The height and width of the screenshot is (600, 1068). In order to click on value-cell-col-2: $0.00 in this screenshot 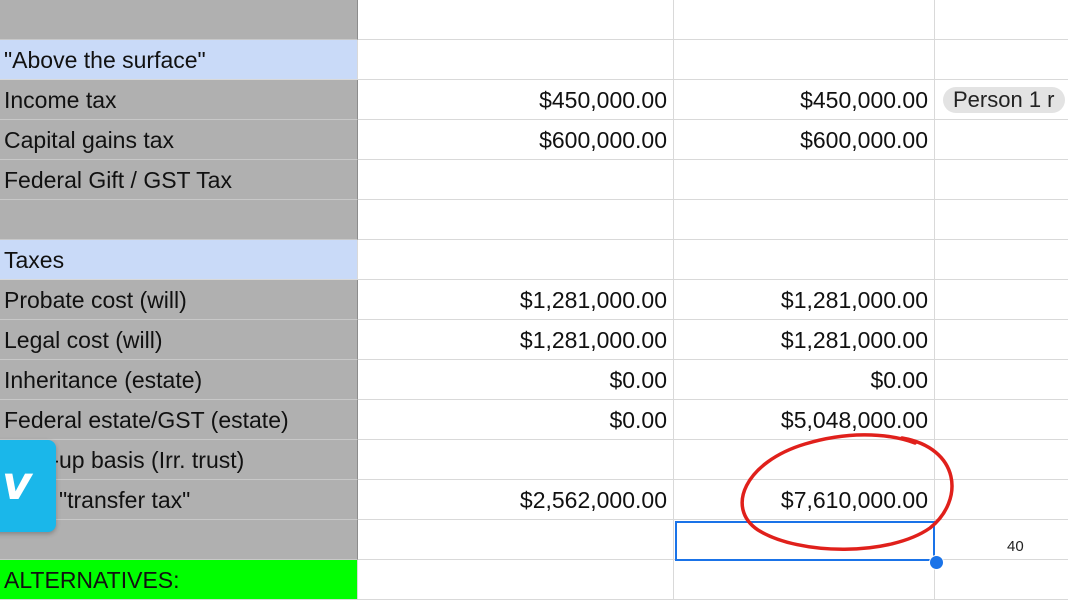, I will do `click(804, 380)`.